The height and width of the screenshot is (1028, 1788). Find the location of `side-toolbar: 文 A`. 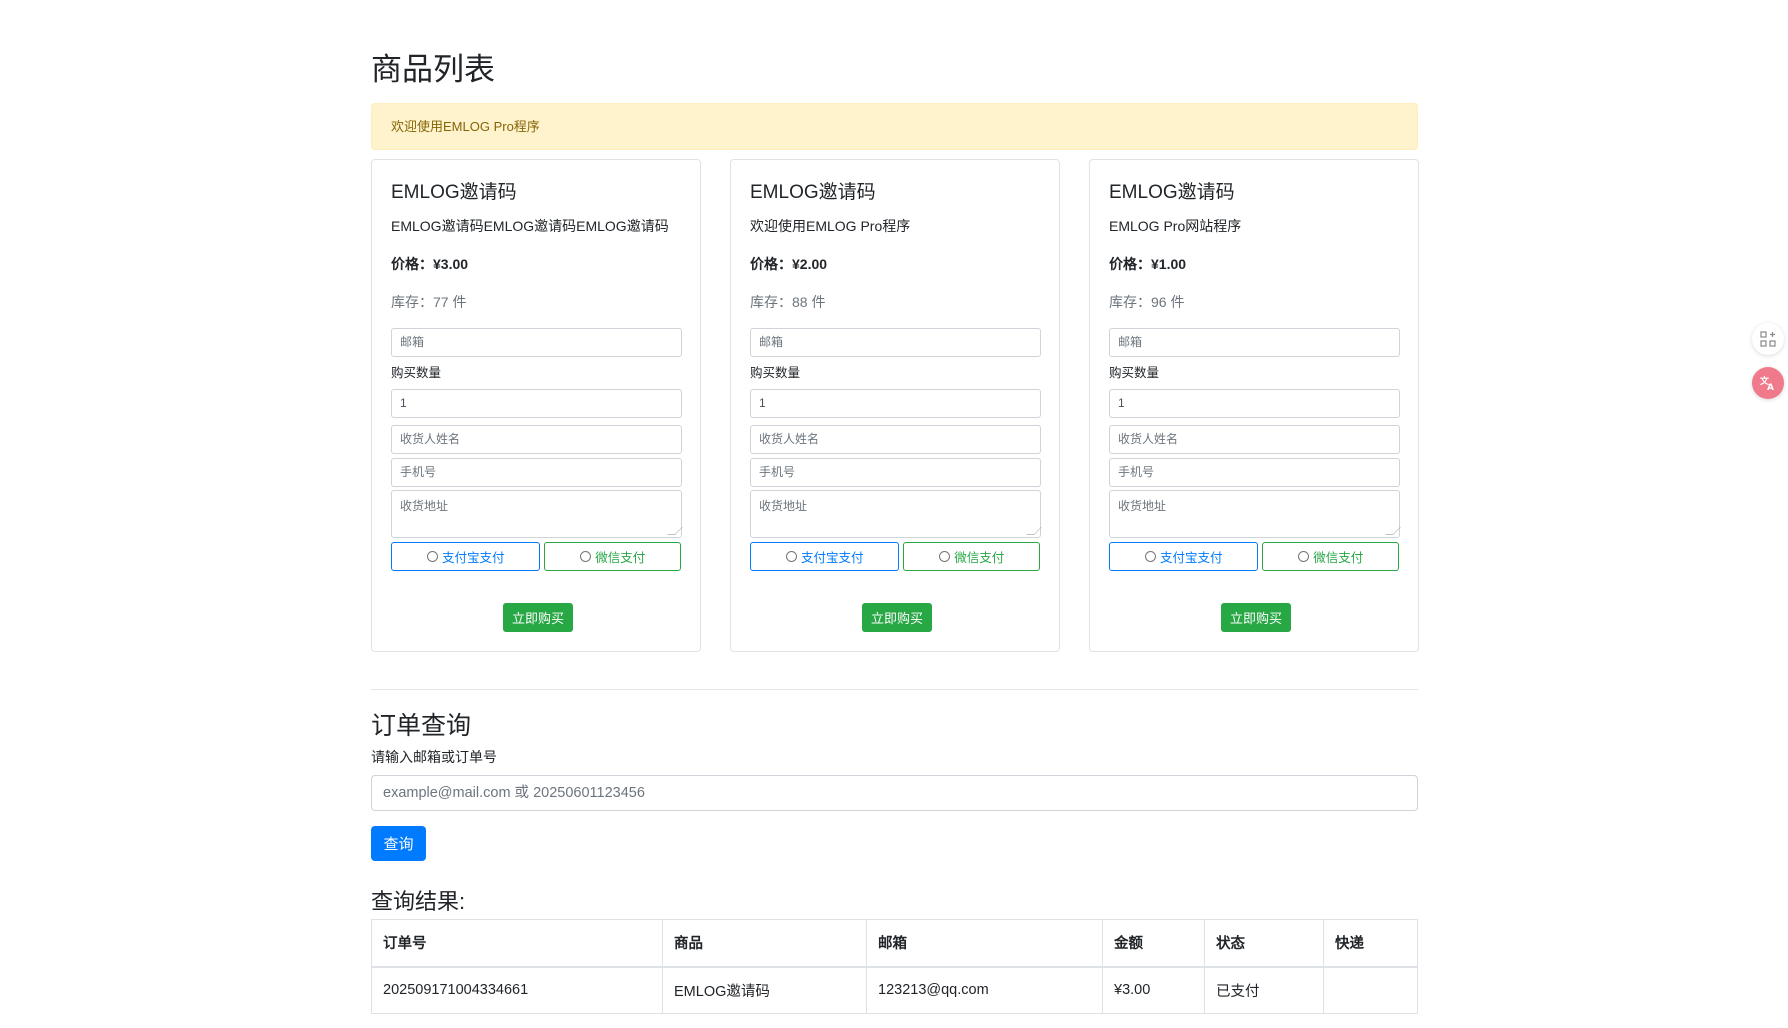

side-toolbar: 文 A is located at coordinates (1768, 368).